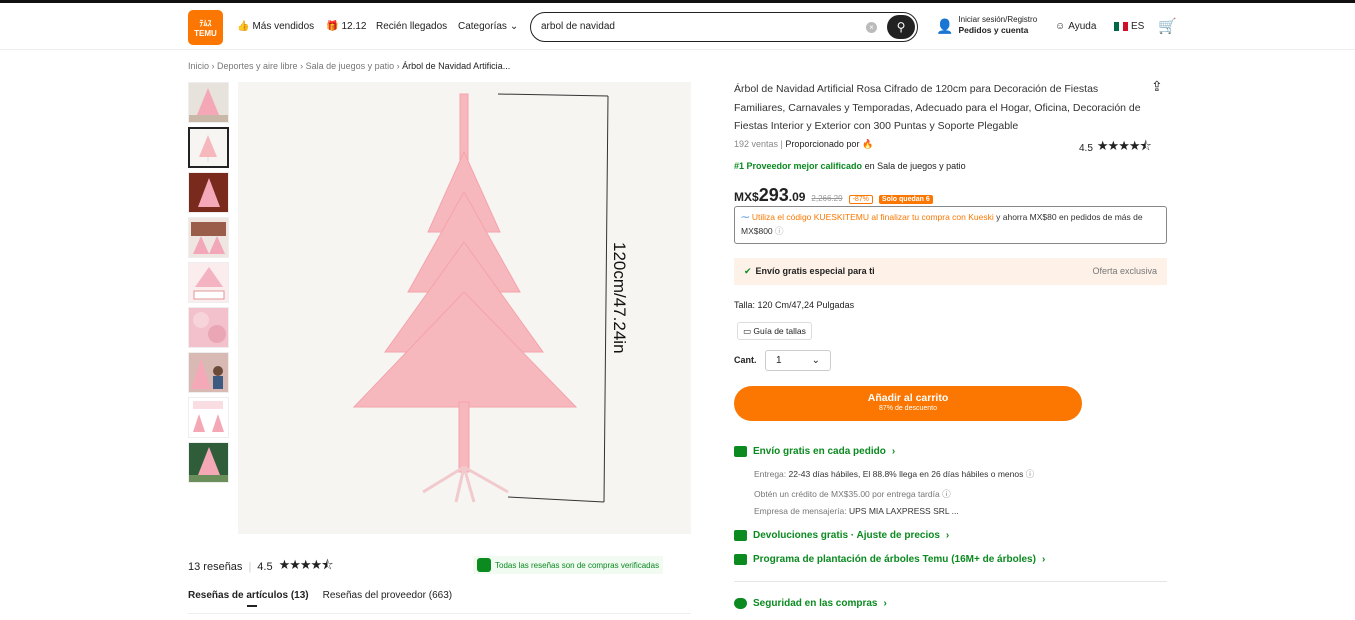  I want to click on smile-icon: ☺, so click(1060, 26).